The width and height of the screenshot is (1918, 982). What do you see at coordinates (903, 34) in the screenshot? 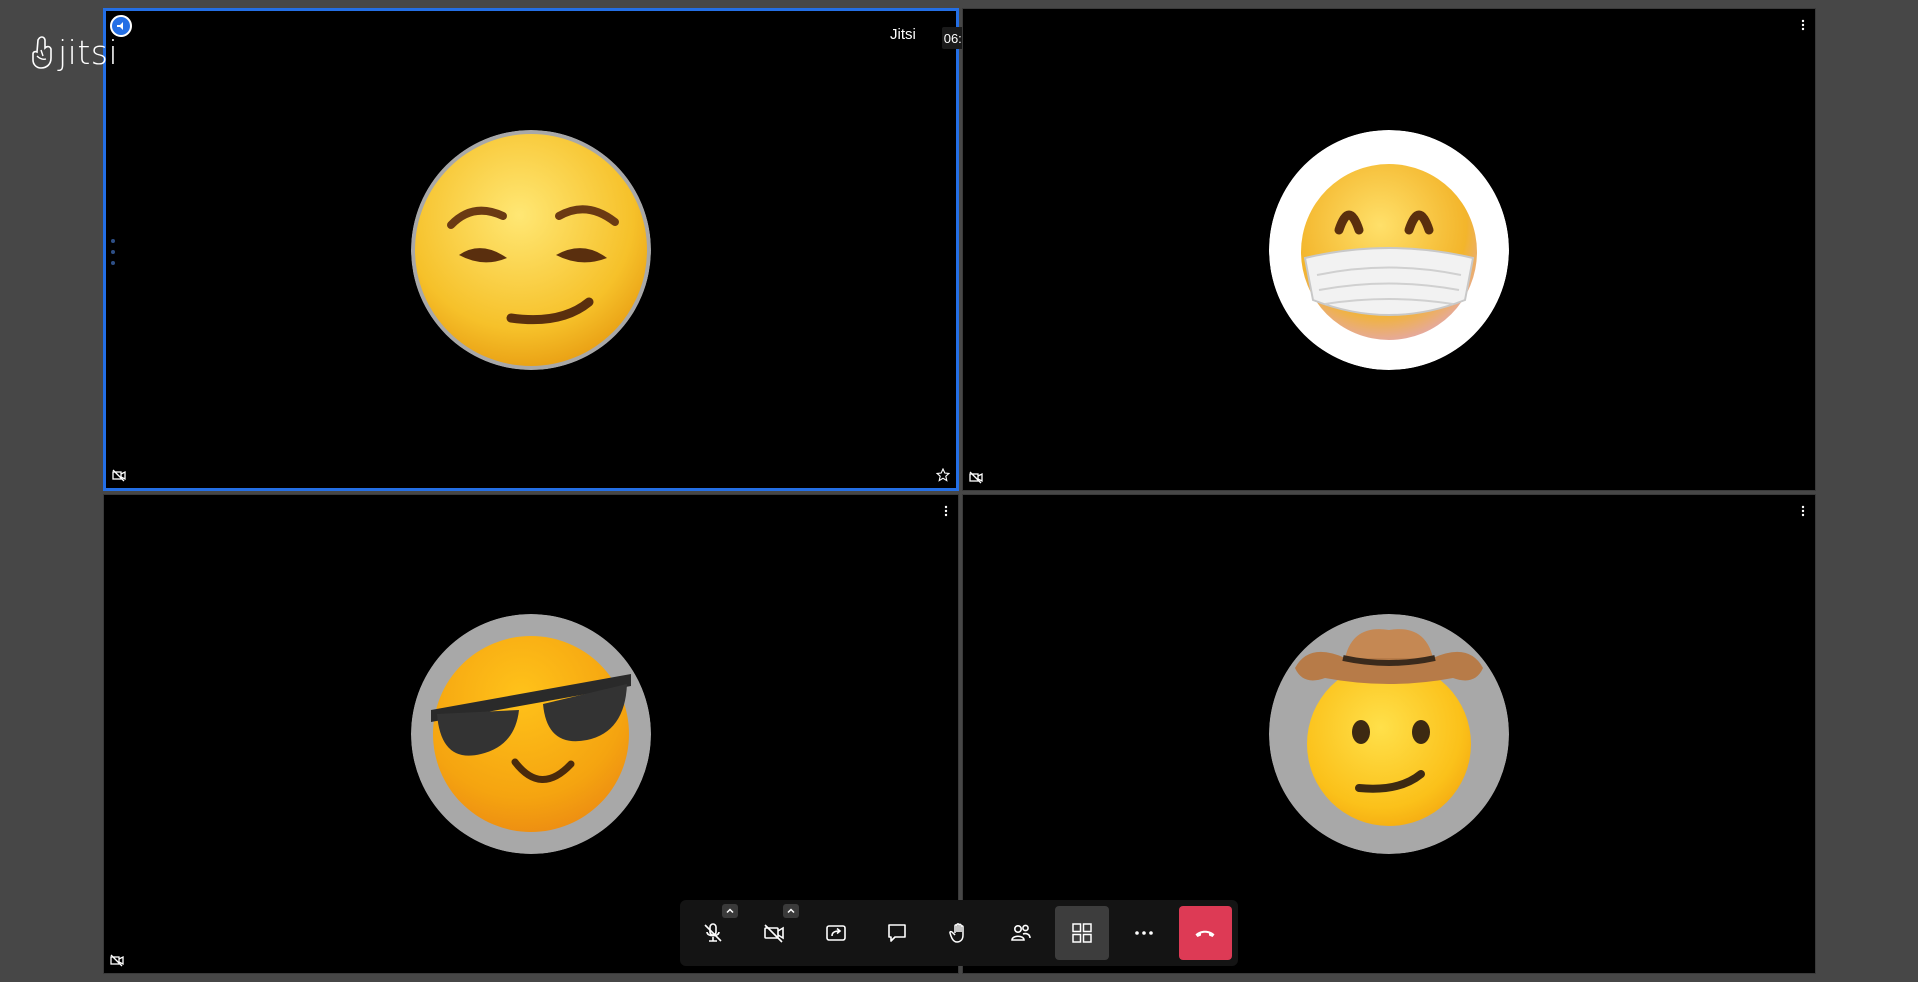
I see `meeting-name: Jitsi` at bounding box center [903, 34].